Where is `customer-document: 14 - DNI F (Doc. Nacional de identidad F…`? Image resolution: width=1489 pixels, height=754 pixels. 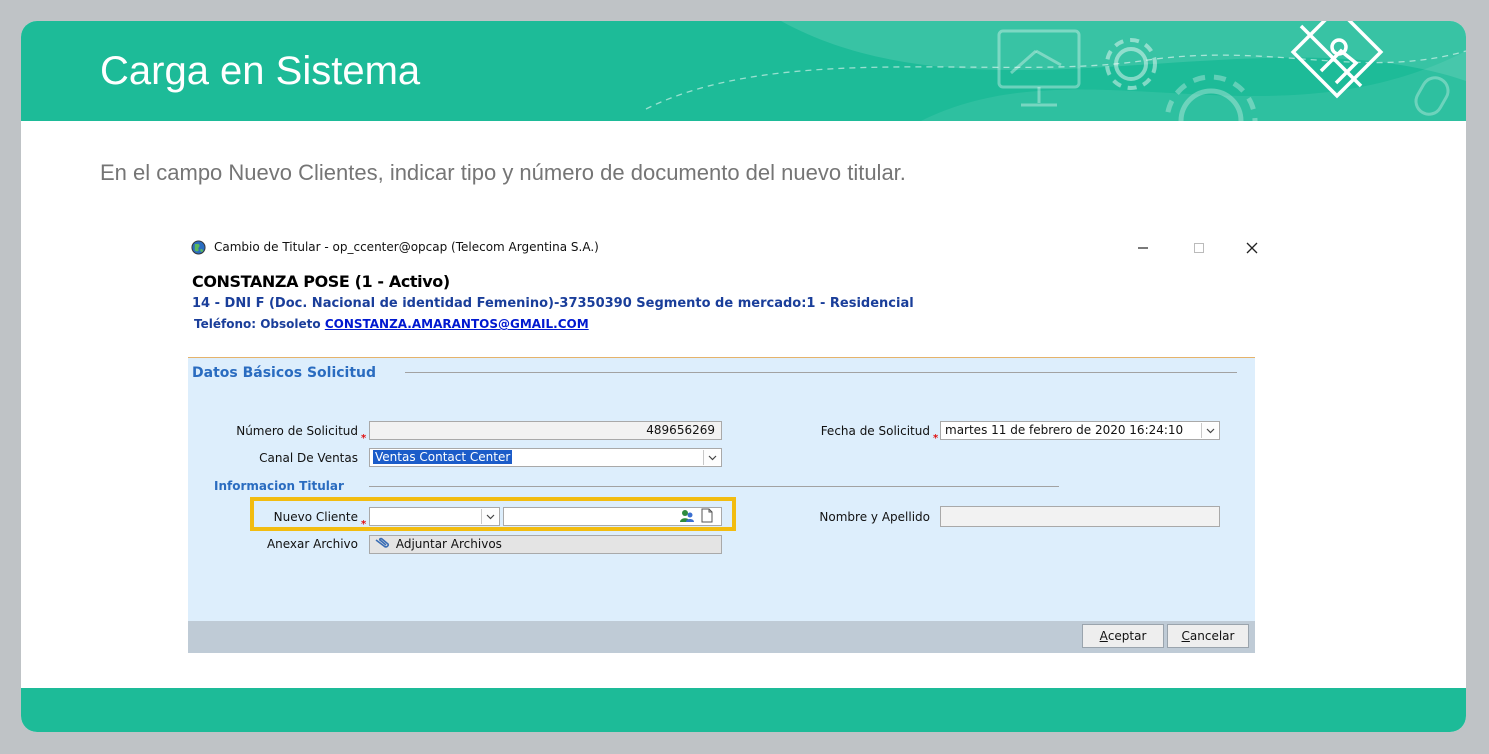
customer-document: 14 - DNI F (Doc. Nacional de identidad F… is located at coordinates (553, 303).